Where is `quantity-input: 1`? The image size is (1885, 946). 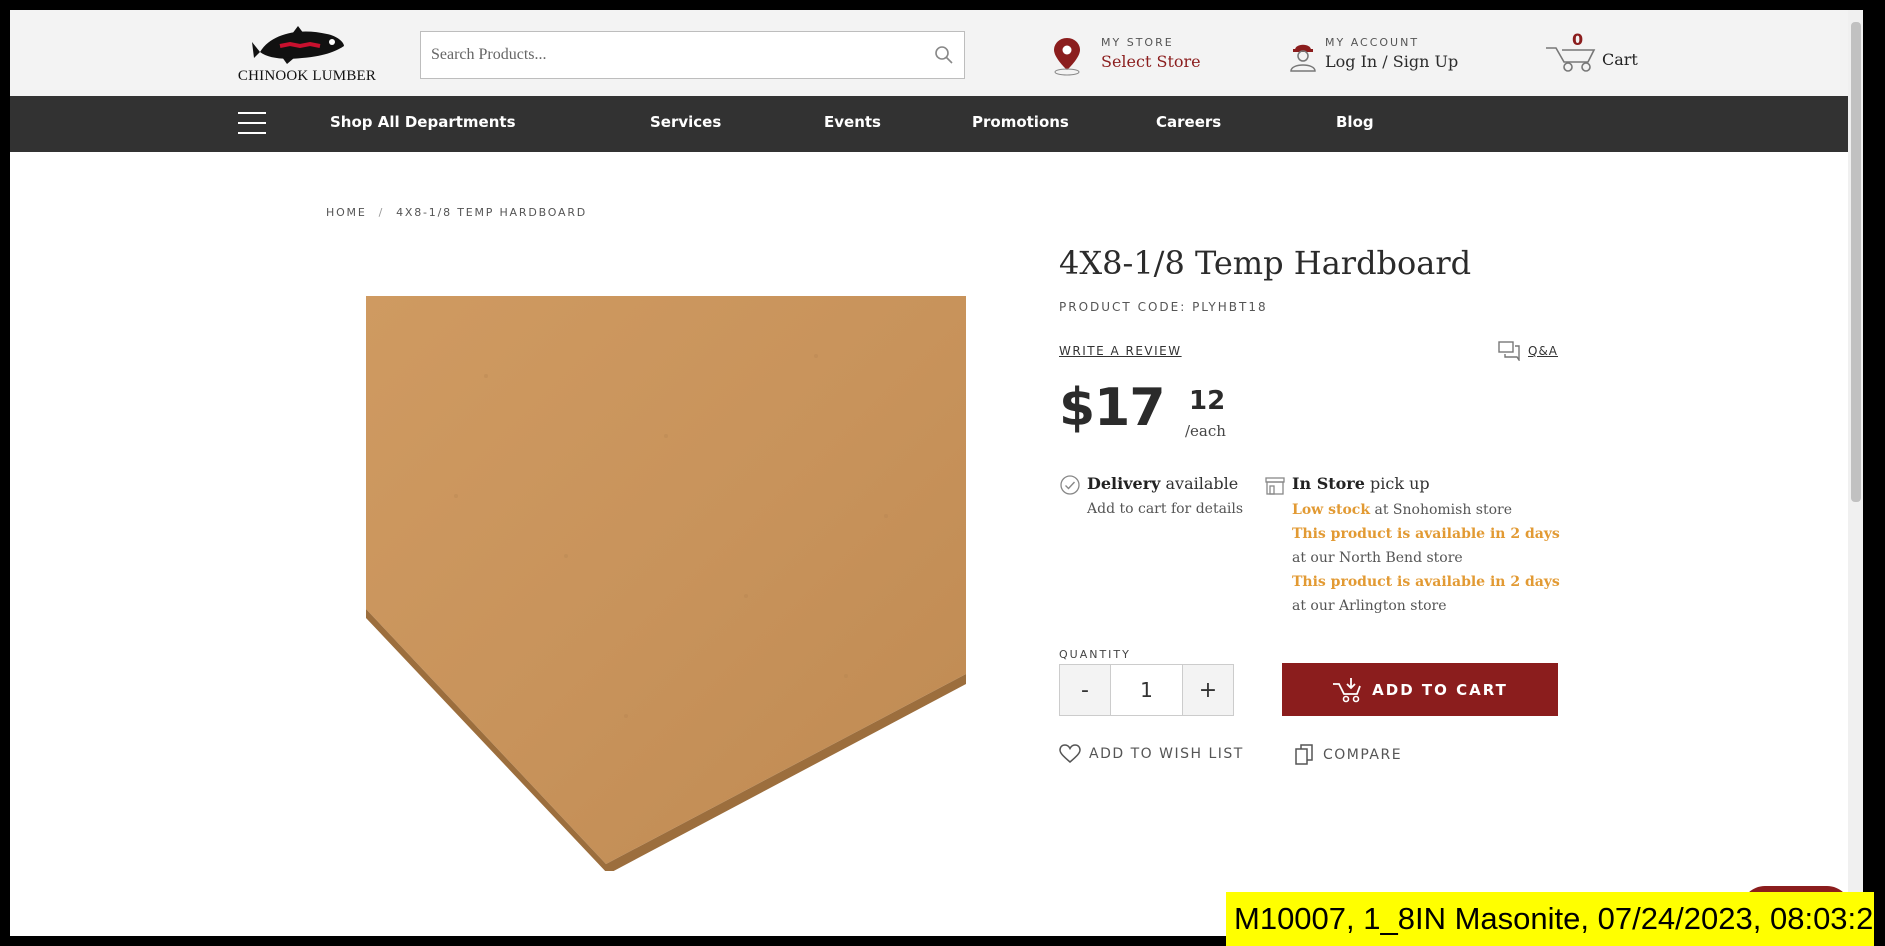 quantity-input: 1 is located at coordinates (1146, 690).